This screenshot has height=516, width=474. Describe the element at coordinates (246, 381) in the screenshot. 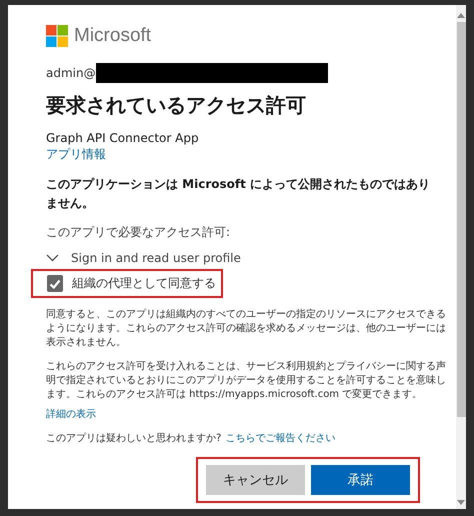

I see `info-paragraph: これらのアクセス許可を受け入れることは、サービス利用規約とプライバシーに関する声明で指定されているとおりにこのアプリがデータを使用することを許可することを意味します。これらのアクセス許可は https://myapps.microsoft.com で変更できます。` at that location.